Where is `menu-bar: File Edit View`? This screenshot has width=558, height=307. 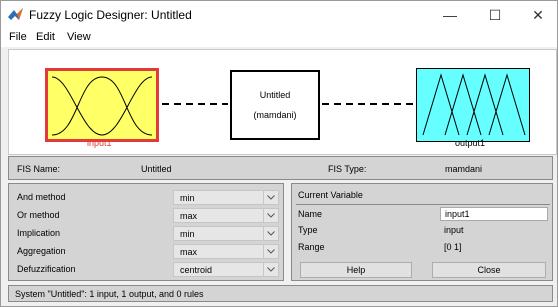 menu-bar: File Edit View is located at coordinates (279, 38).